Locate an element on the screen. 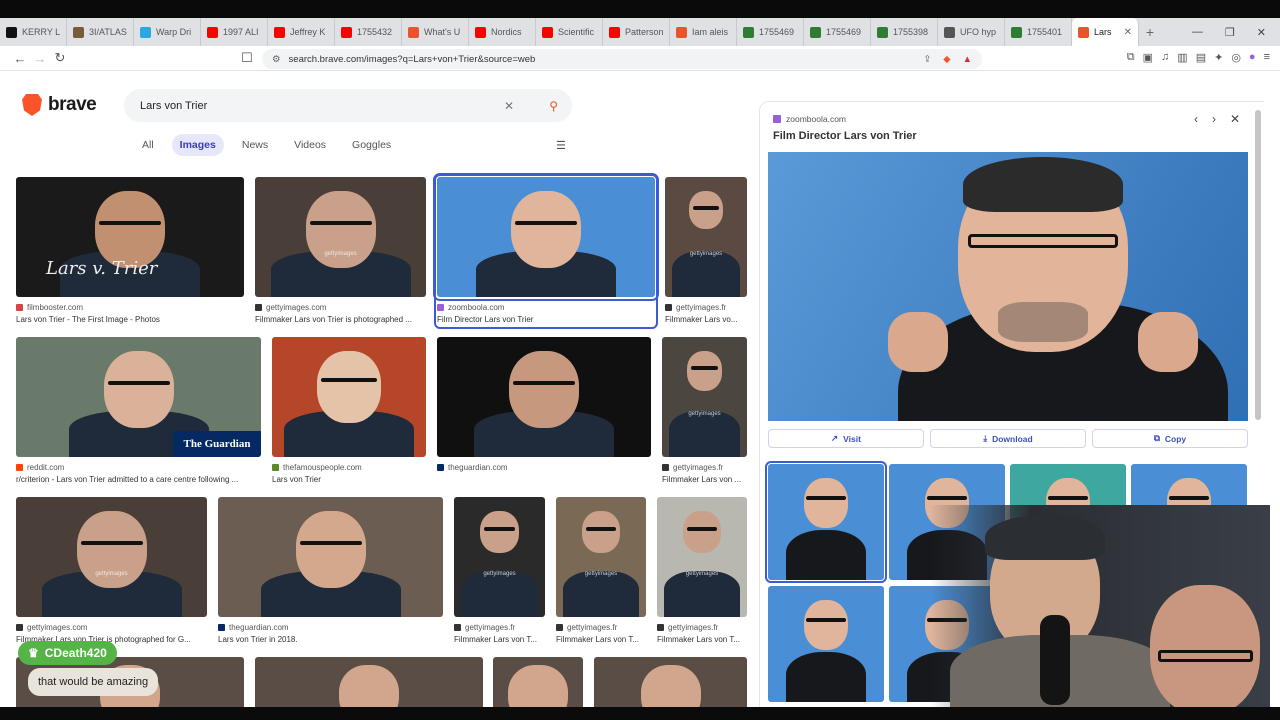 The width and height of the screenshot is (1280, 720). screenshot-icon: ▣ is located at coordinates (1148, 57).